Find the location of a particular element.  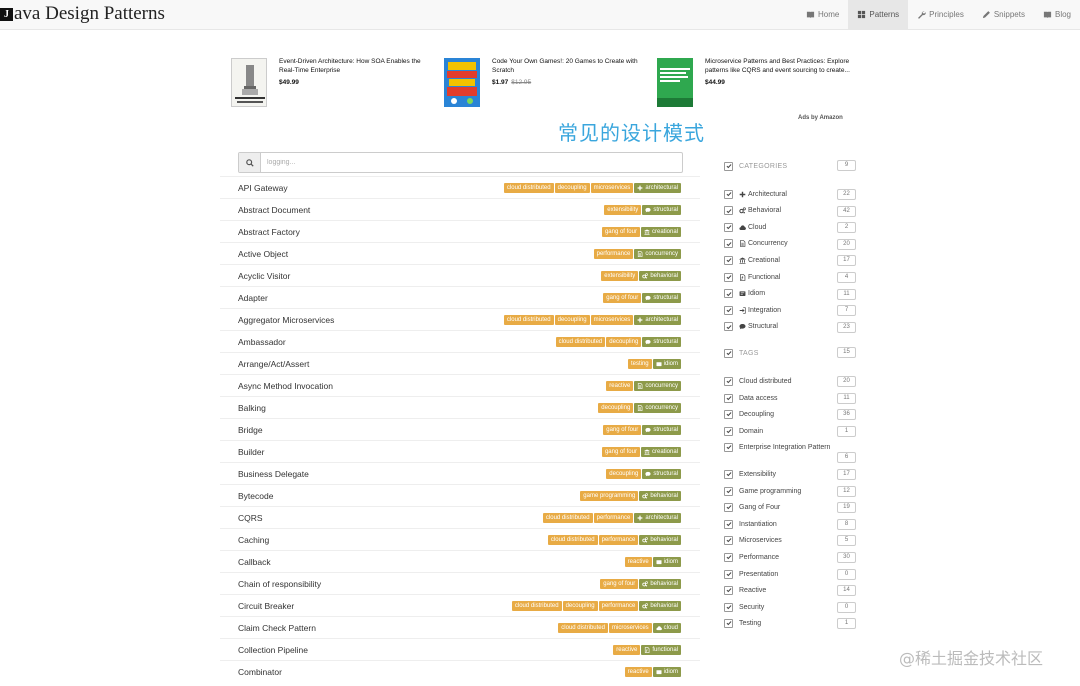

table-row: Combinator reactive idiom is located at coordinates (460, 671).